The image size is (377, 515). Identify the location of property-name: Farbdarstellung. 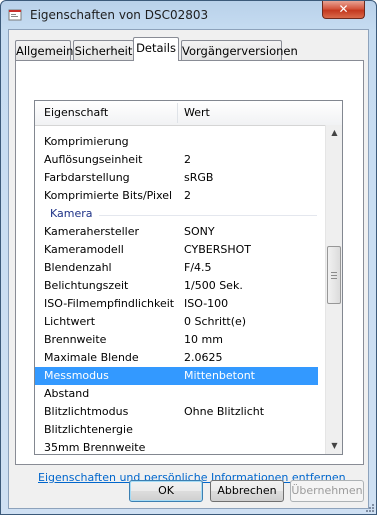
(87, 177).